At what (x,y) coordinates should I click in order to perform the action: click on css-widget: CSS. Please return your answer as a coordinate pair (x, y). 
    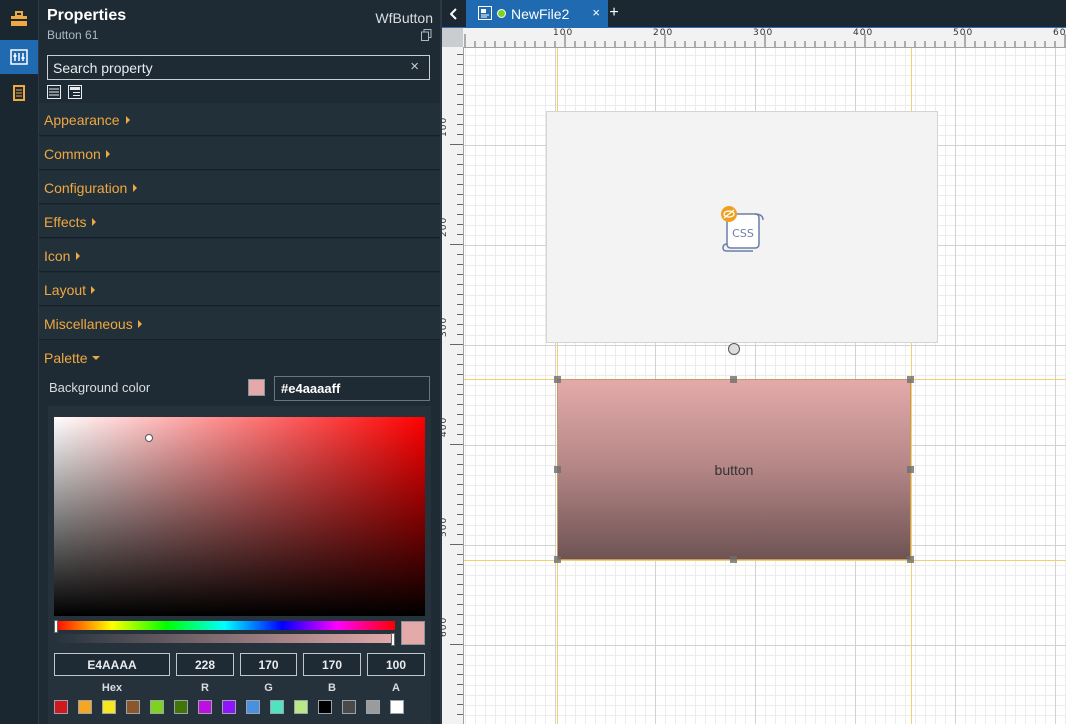
    Looking at the image, I should click on (742, 227).